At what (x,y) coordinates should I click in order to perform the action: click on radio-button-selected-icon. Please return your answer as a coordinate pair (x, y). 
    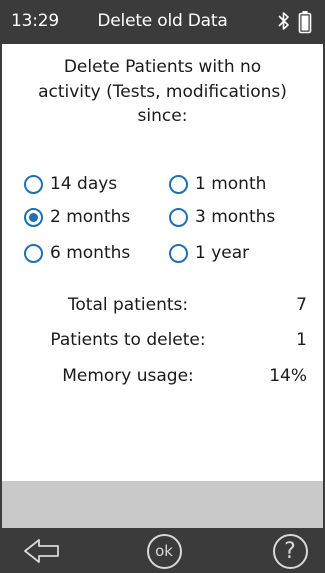
    Looking at the image, I should click on (33, 217).